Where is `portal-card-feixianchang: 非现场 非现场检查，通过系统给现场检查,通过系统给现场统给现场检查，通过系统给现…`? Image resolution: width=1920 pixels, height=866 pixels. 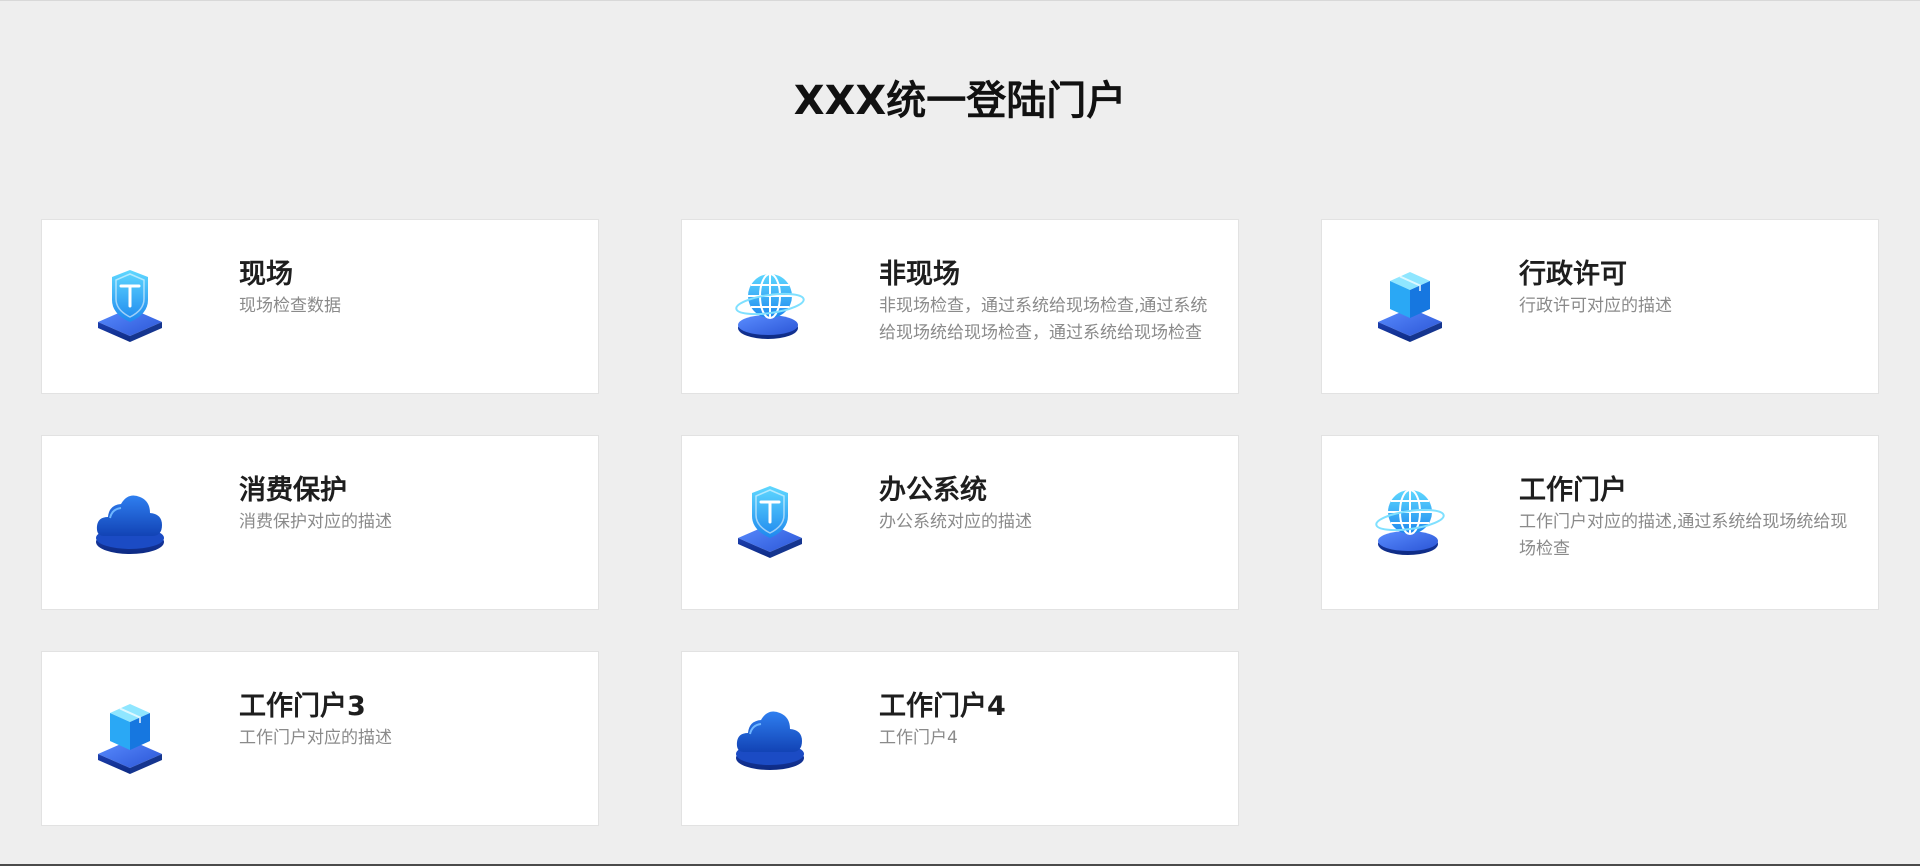 portal-card-feixianchang: 非现场 非现场检查，通过系统给现场检查,通过系统给现场统给现场检查，通过系统给现… is located at coordinates (960, 306).